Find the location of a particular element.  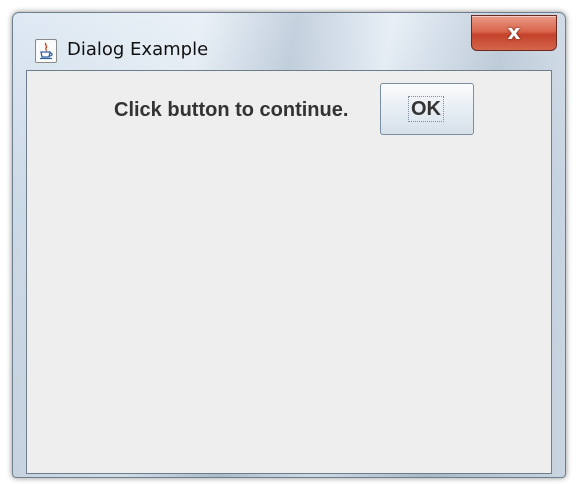

title-bar: Dialog Example x is located at coordinates (289, 42).